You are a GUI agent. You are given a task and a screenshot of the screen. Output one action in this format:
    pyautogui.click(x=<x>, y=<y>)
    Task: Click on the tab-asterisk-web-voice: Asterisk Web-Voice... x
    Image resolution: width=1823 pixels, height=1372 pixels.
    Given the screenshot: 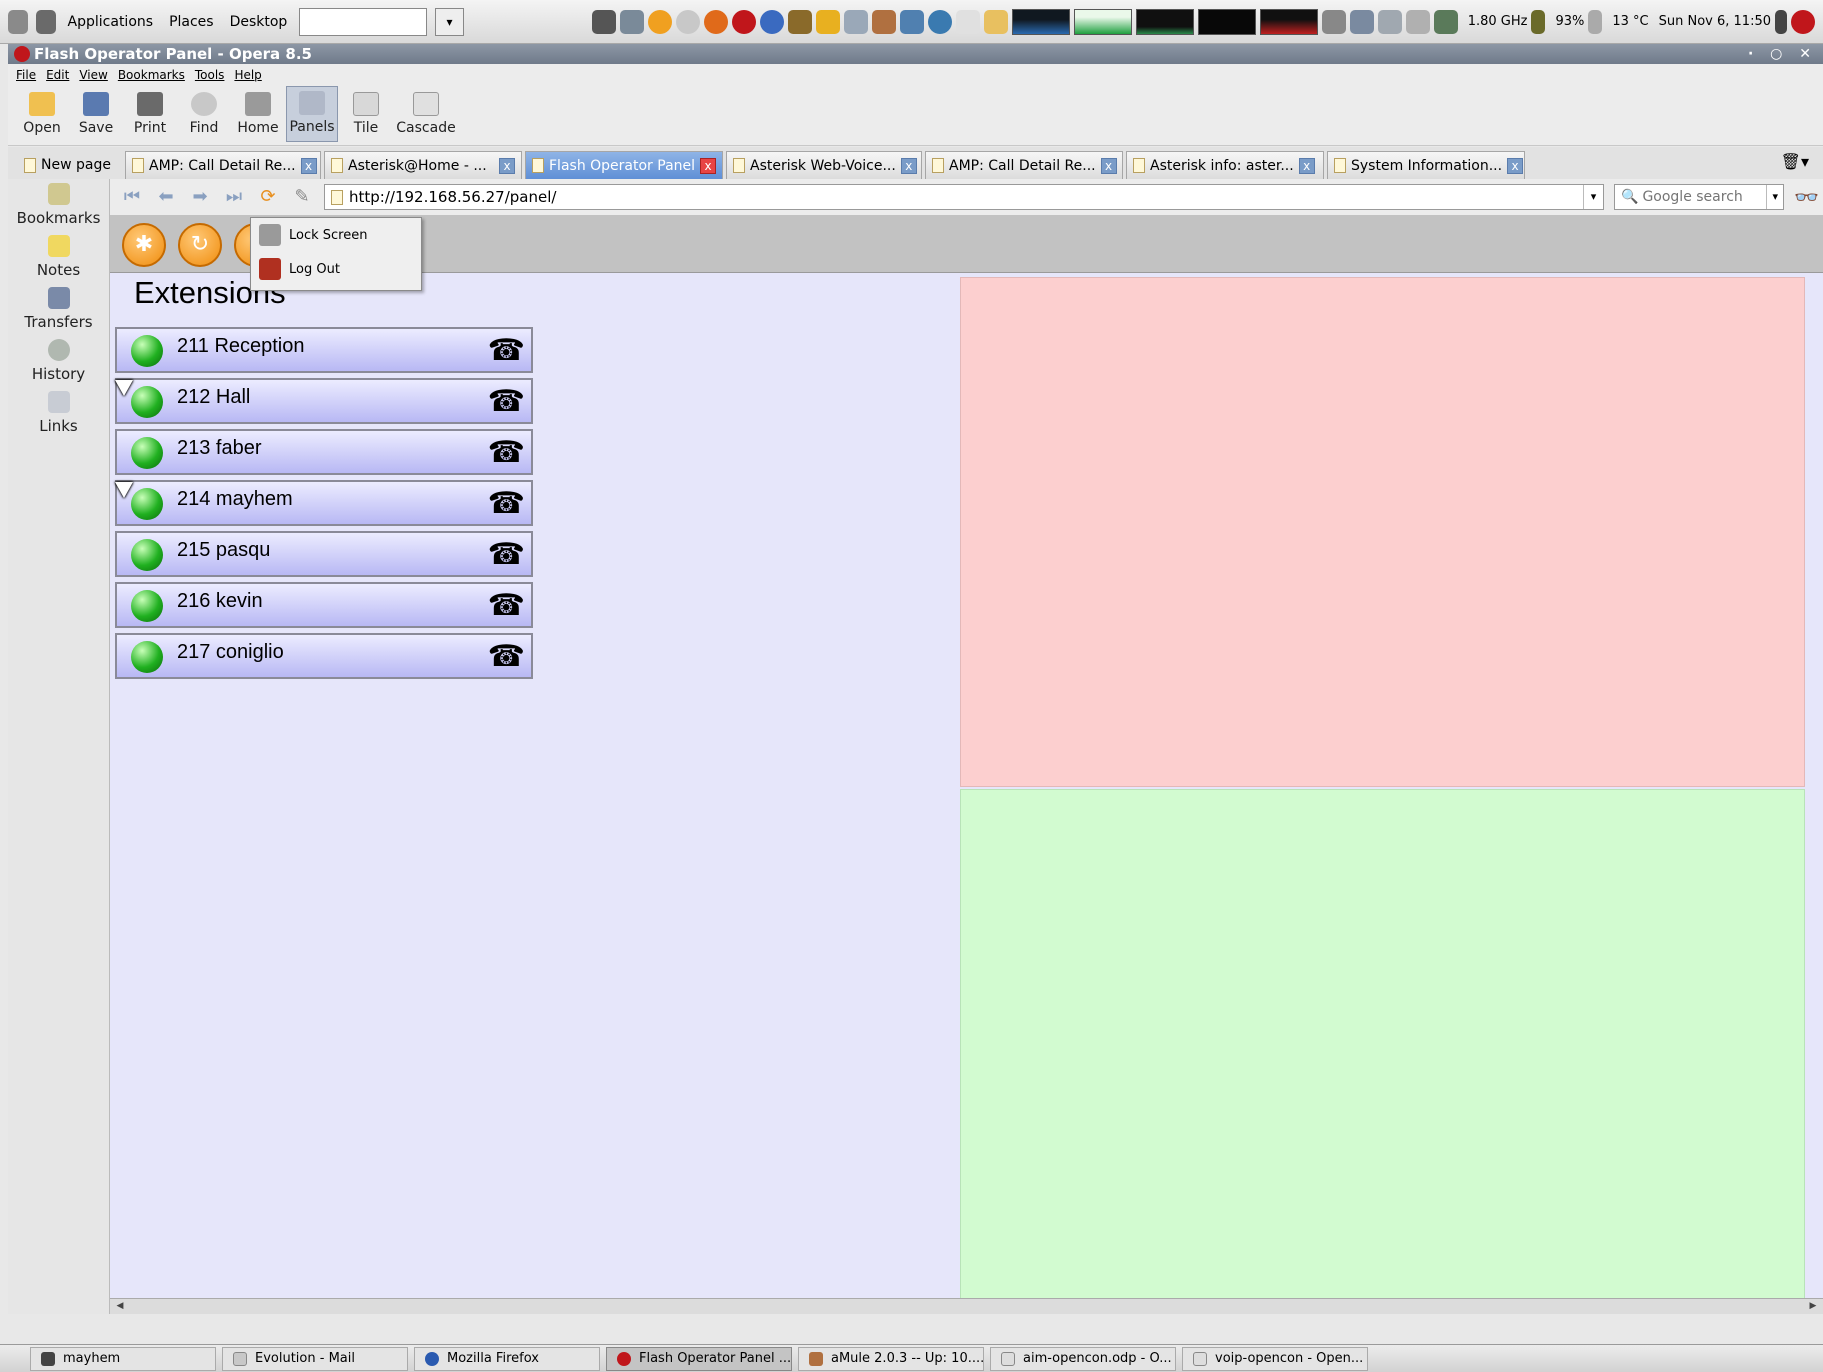 What is the action you would take?
    pyautogui.click(x=824, y=165)
    